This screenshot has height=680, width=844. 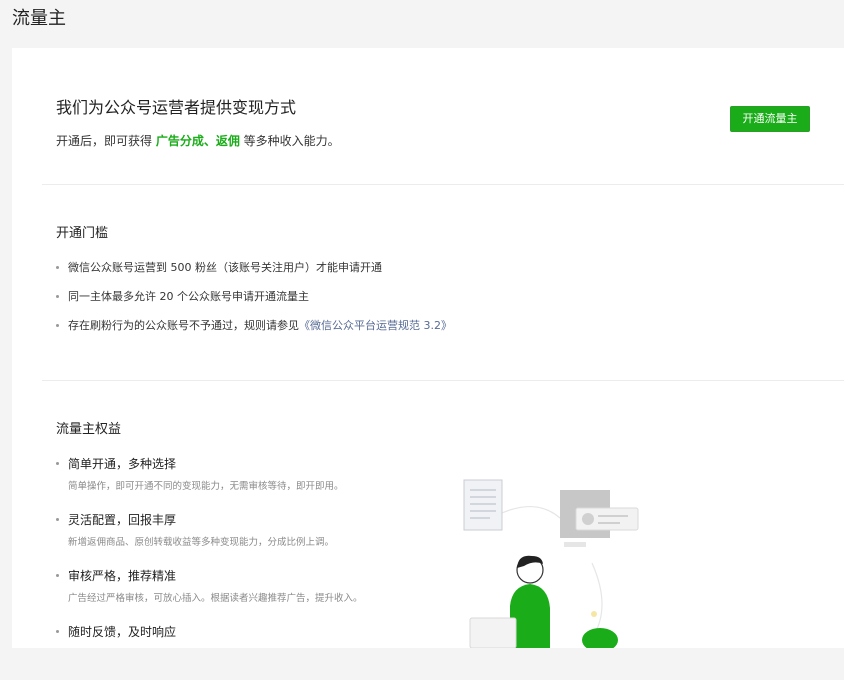 What do you see at coordinates (201, 542) in the screenshot?
I see `benefit-desc: 新增返佣商品、原创转载收益等多种变现能力，分成比例上调。` at bounding box center [201, 542].